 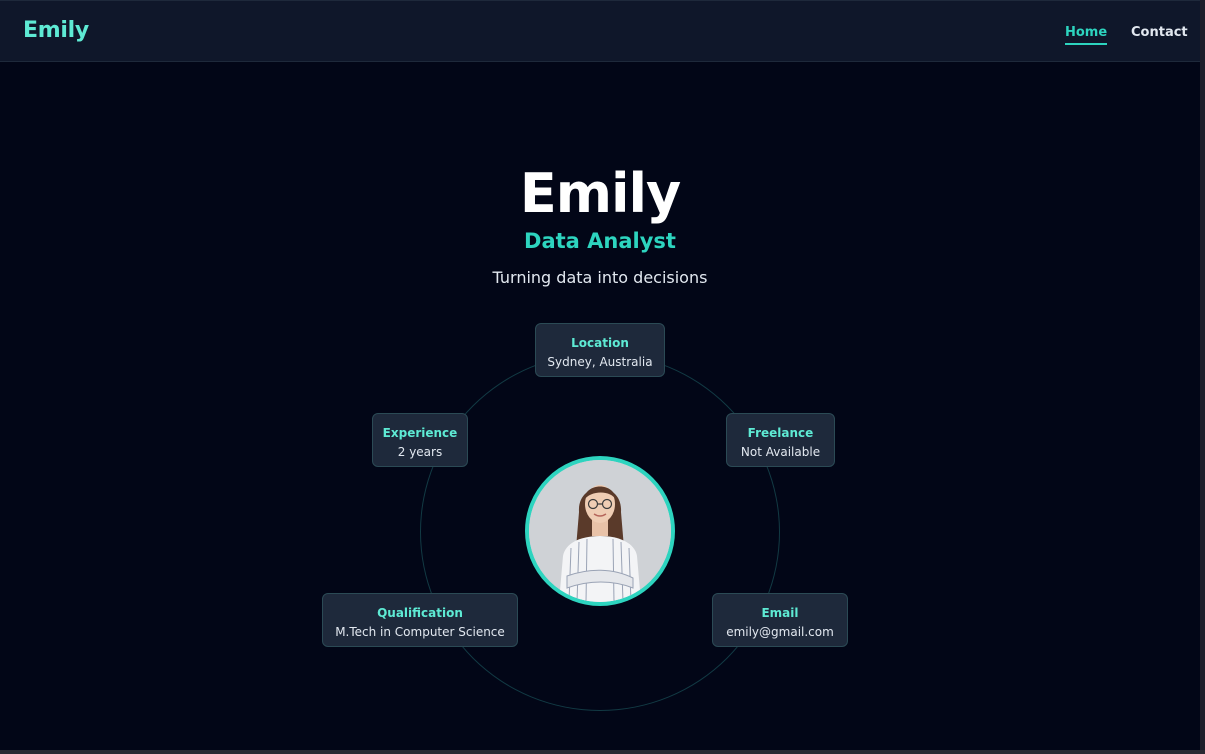 I want to click on info-card-qualification: Qualification M.Tech in Computer Science, so click(x=420, y=620).